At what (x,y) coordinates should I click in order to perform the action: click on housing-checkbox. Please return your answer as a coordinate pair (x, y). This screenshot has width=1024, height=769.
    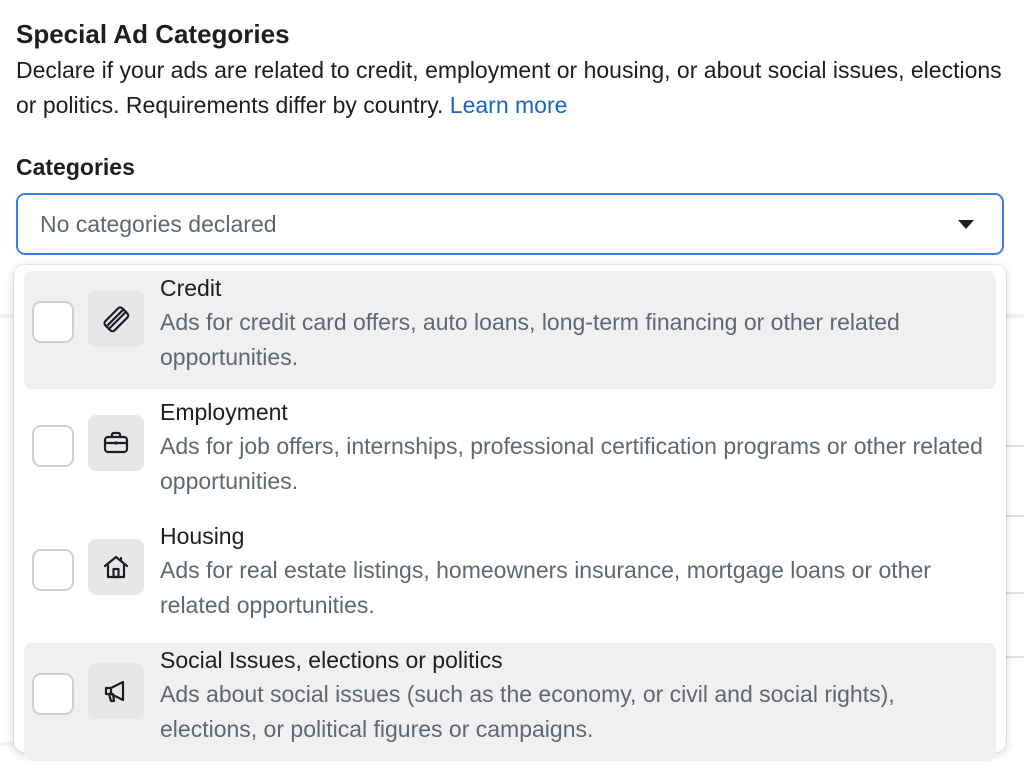
    Looking at the image, I should click on (53, 570).